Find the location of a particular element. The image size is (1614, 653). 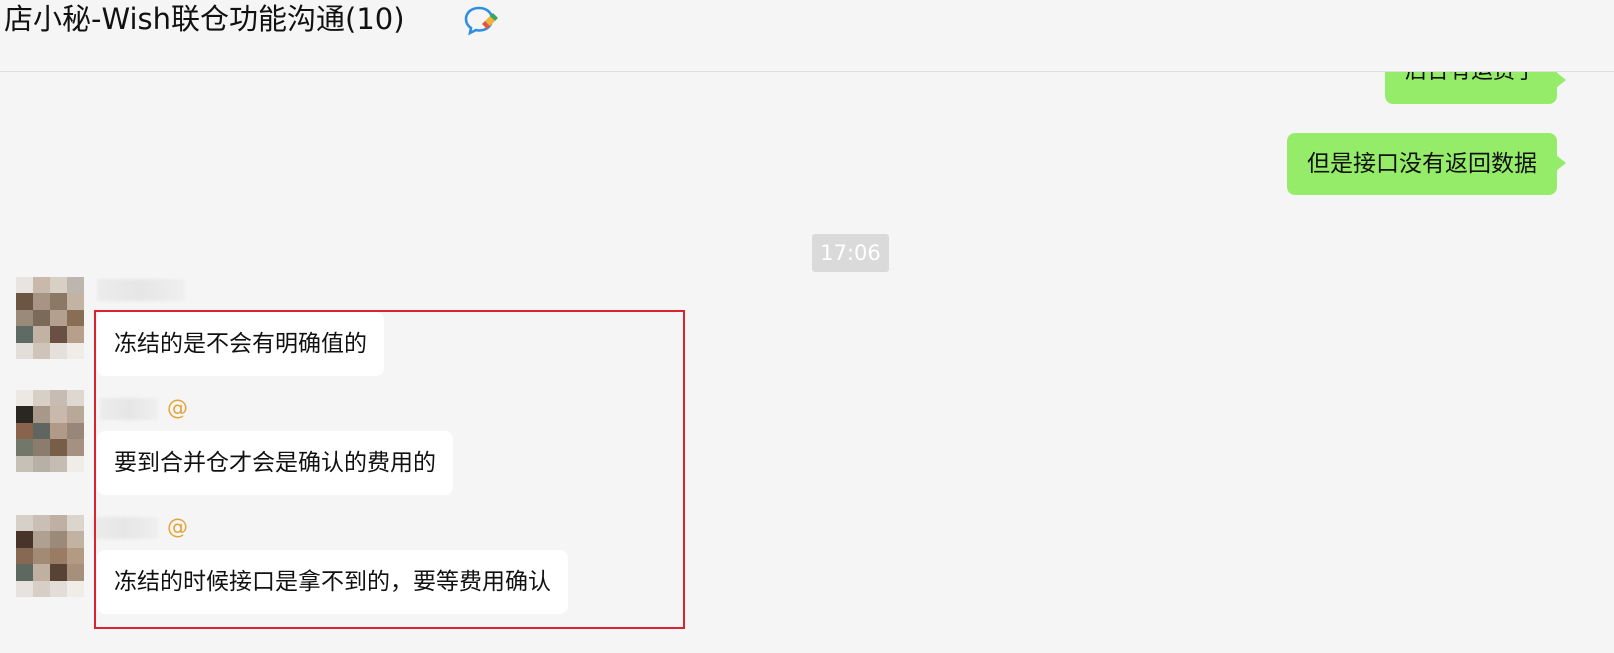

chat-title: 店小秘-Wish联仓功能沟通(10) is located at coordinates (204, 19).